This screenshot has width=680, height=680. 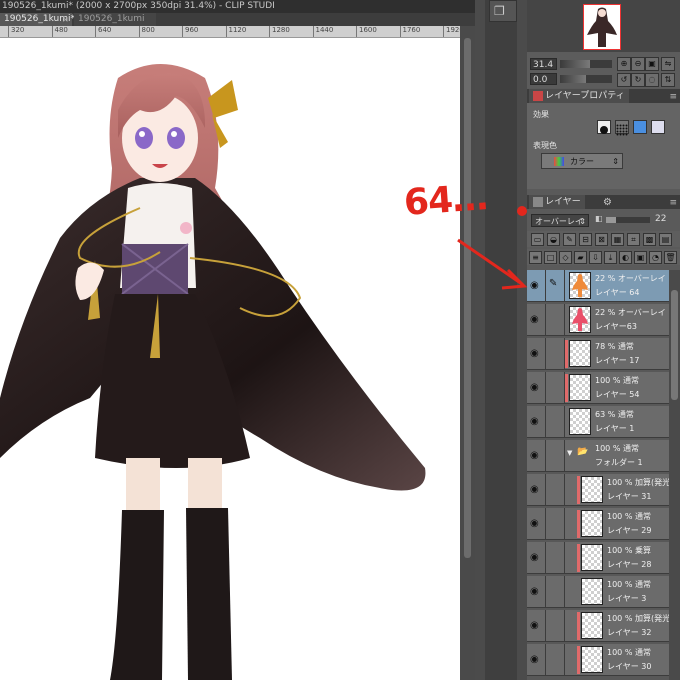 What do you see at coordinates (580, 257) in the screenshot?
I see `new-folder-icon: ▰` at bounding box center [580, 257].